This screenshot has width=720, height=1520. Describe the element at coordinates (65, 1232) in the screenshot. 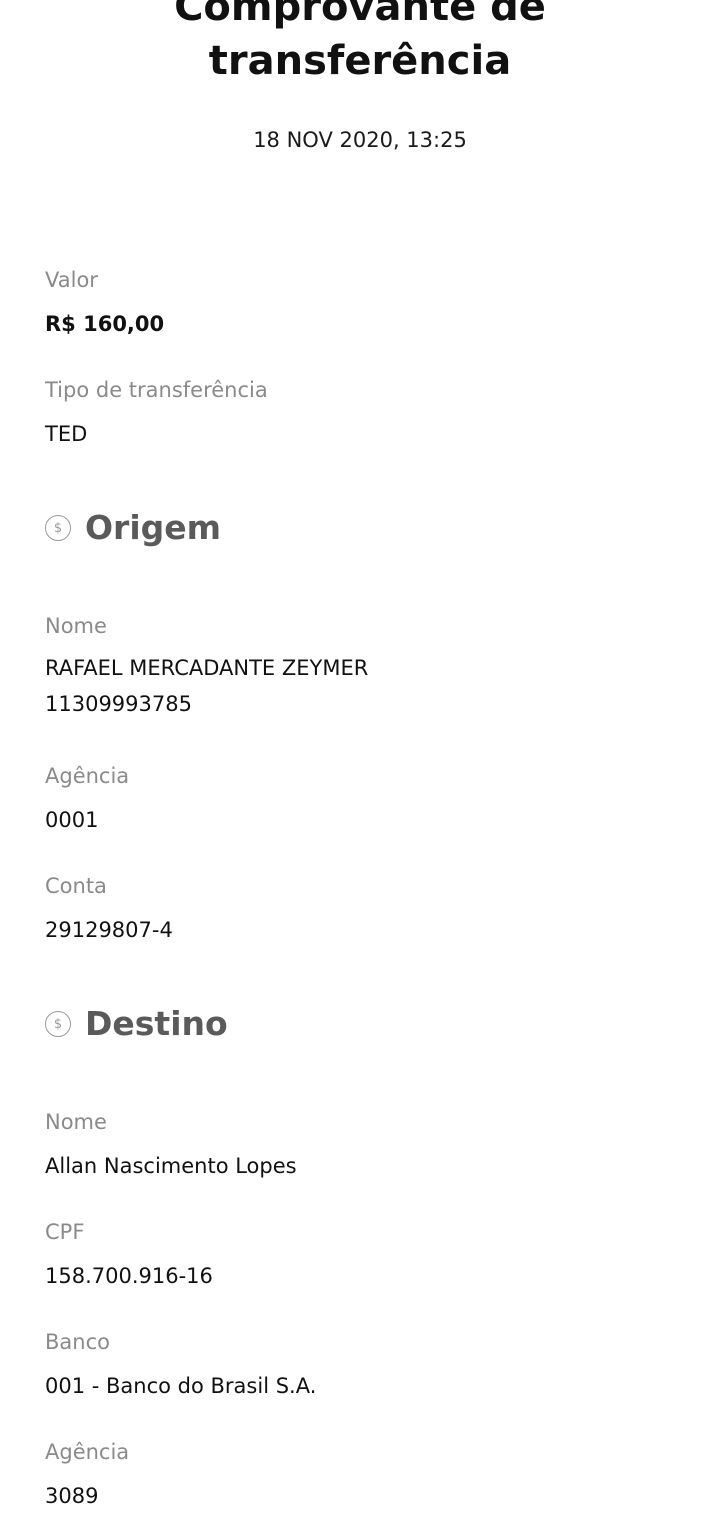

I see `destino-cpf-label: CPF` at that location.